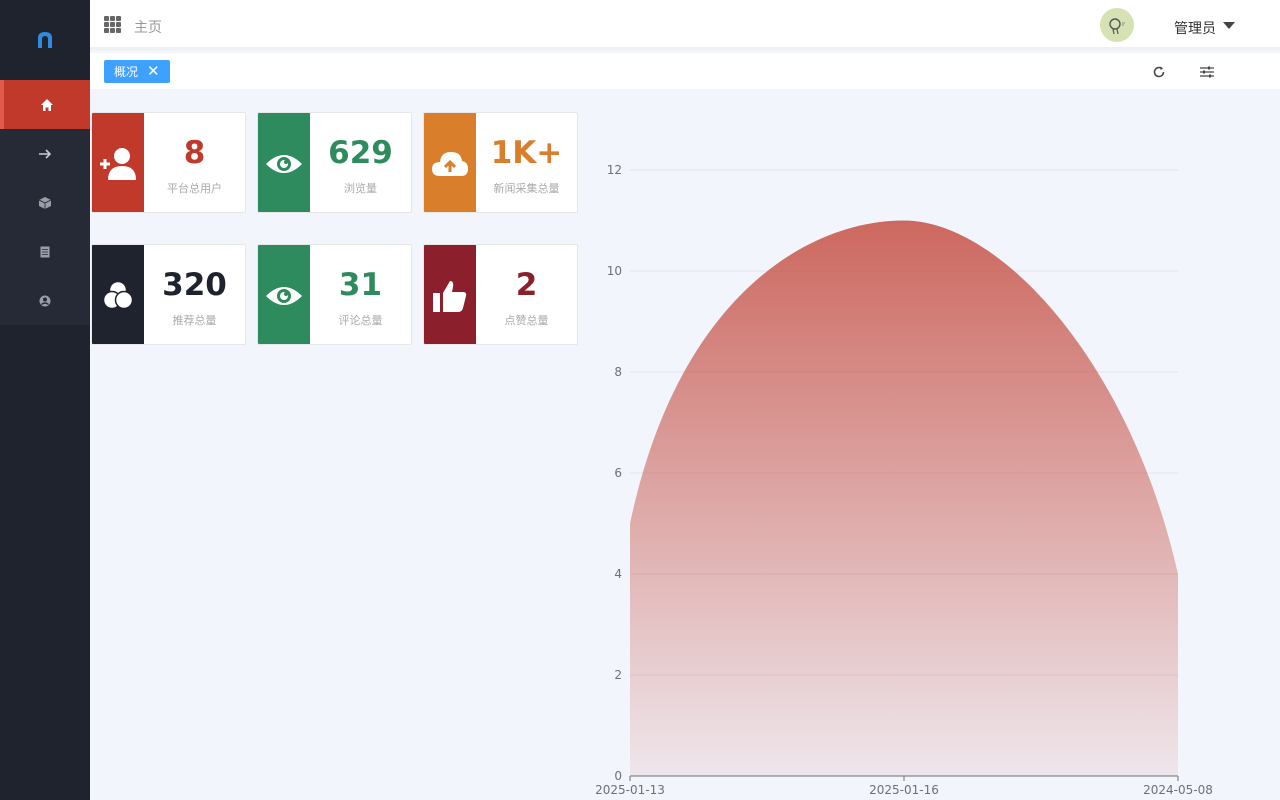  I want to click on document-icon, so click(45, 251).